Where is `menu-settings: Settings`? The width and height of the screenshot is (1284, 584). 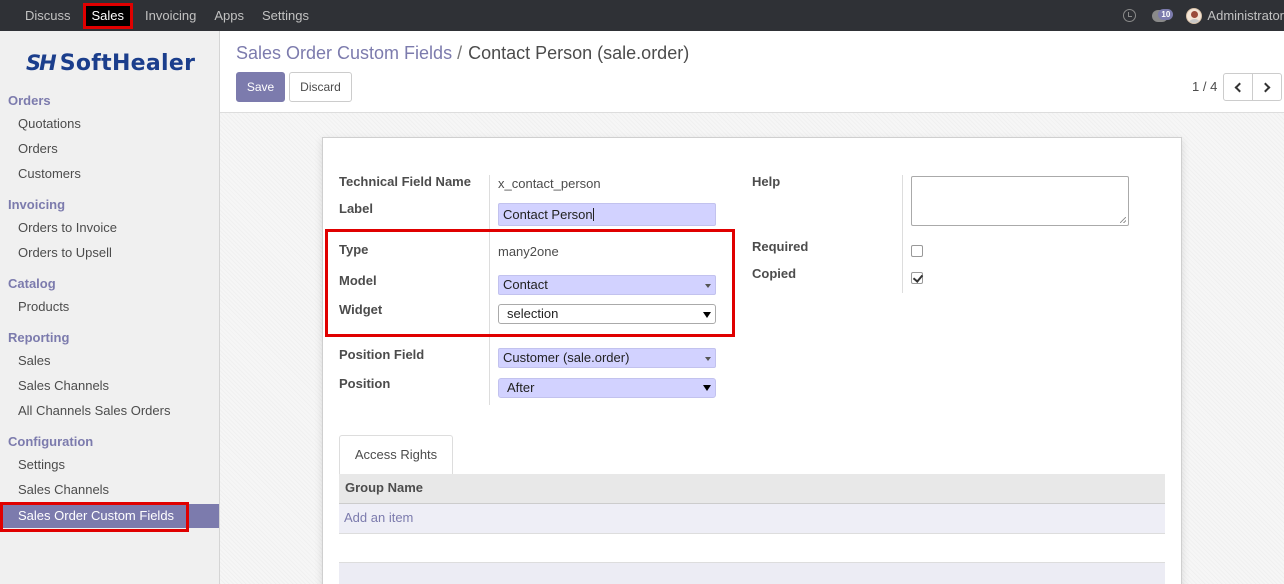 menu-settings: Settings is located at coordinates (285, 15).